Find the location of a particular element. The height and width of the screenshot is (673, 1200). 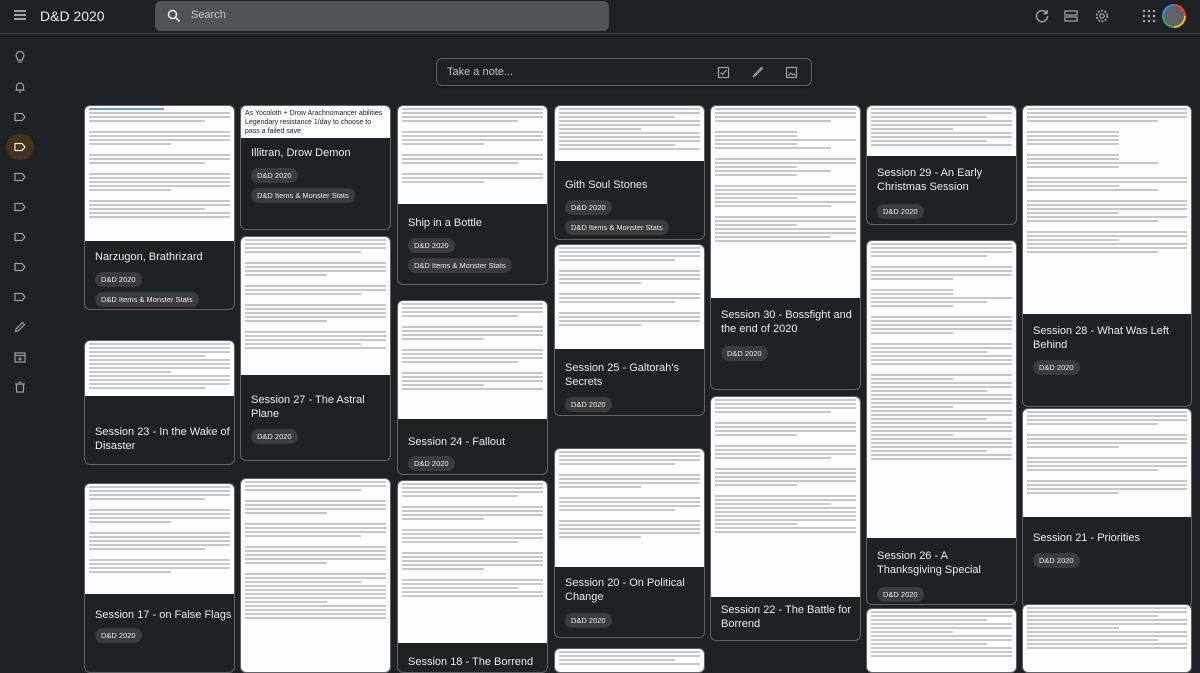

note-title: Illitran, Drow Demon is located at coordinates (301, 153).